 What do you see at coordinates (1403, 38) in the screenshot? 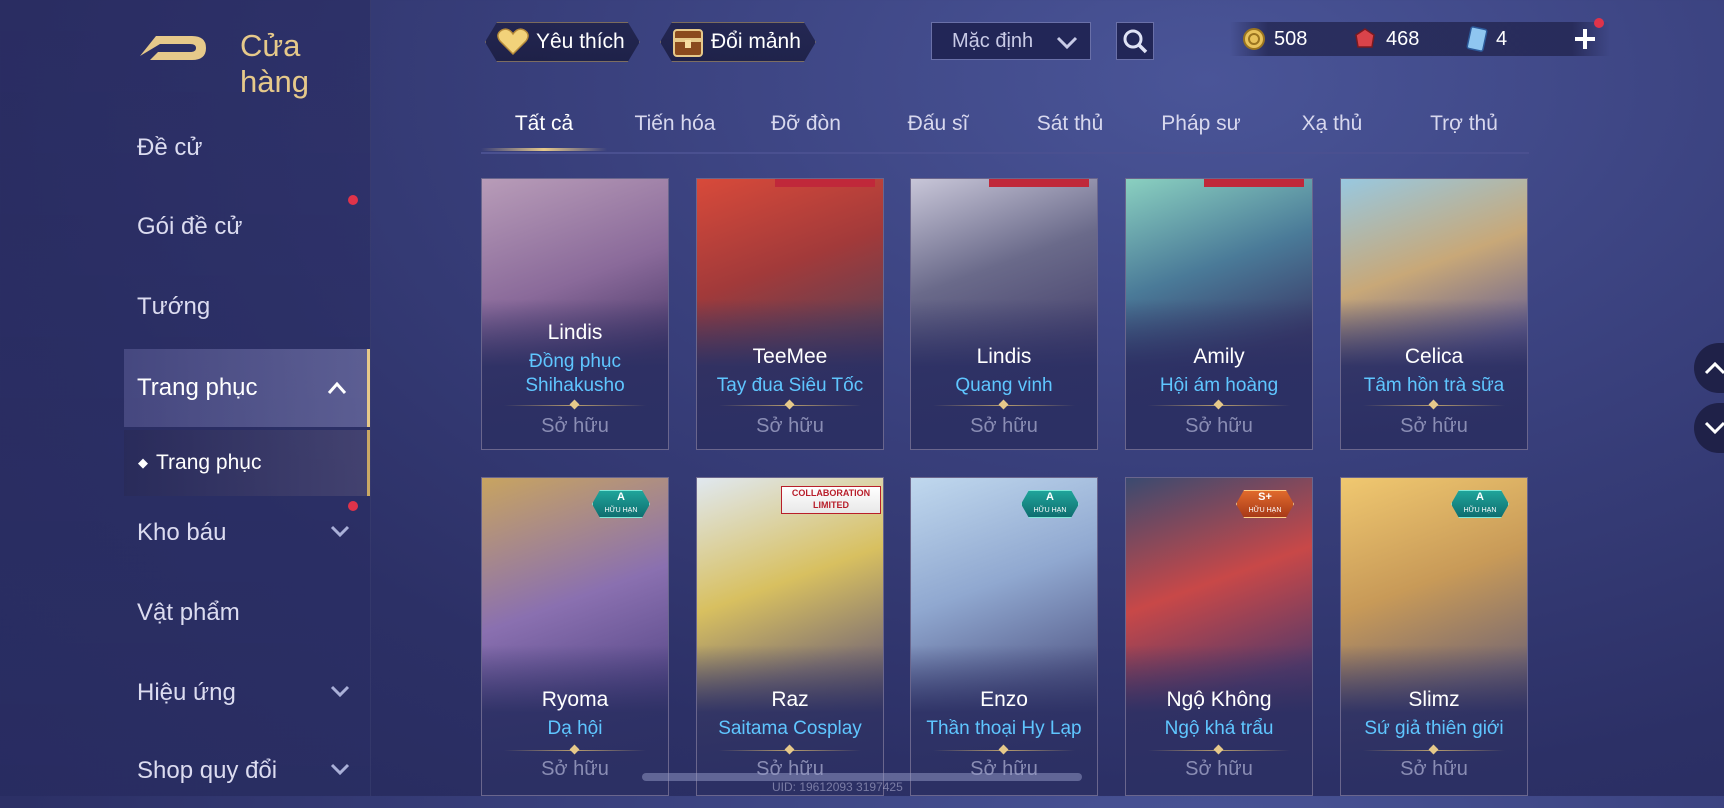
I see `voucher-amount: 468` at bounding box center [1403, 38].